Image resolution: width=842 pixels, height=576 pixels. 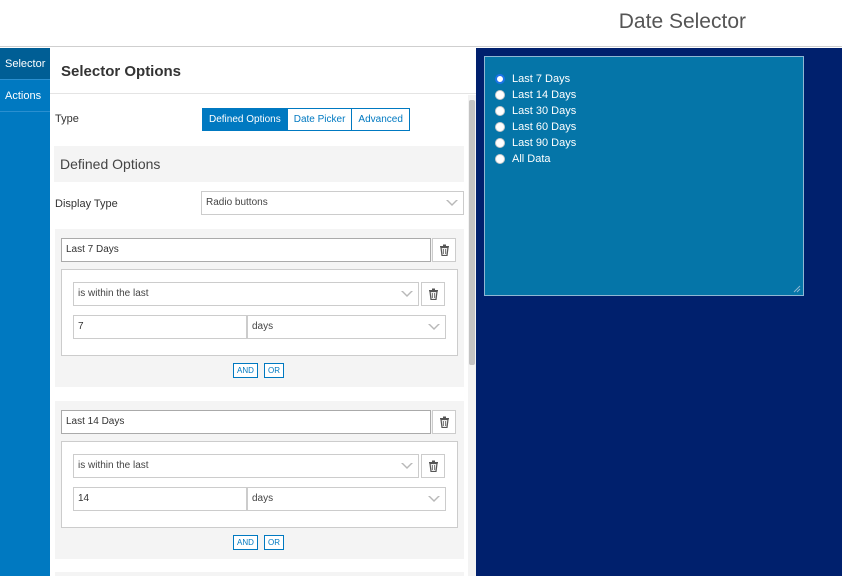 What do you see at coordinates (160, 327) in the screenshot?
I see `amount-input: 7` at bounding box center [160, 327].